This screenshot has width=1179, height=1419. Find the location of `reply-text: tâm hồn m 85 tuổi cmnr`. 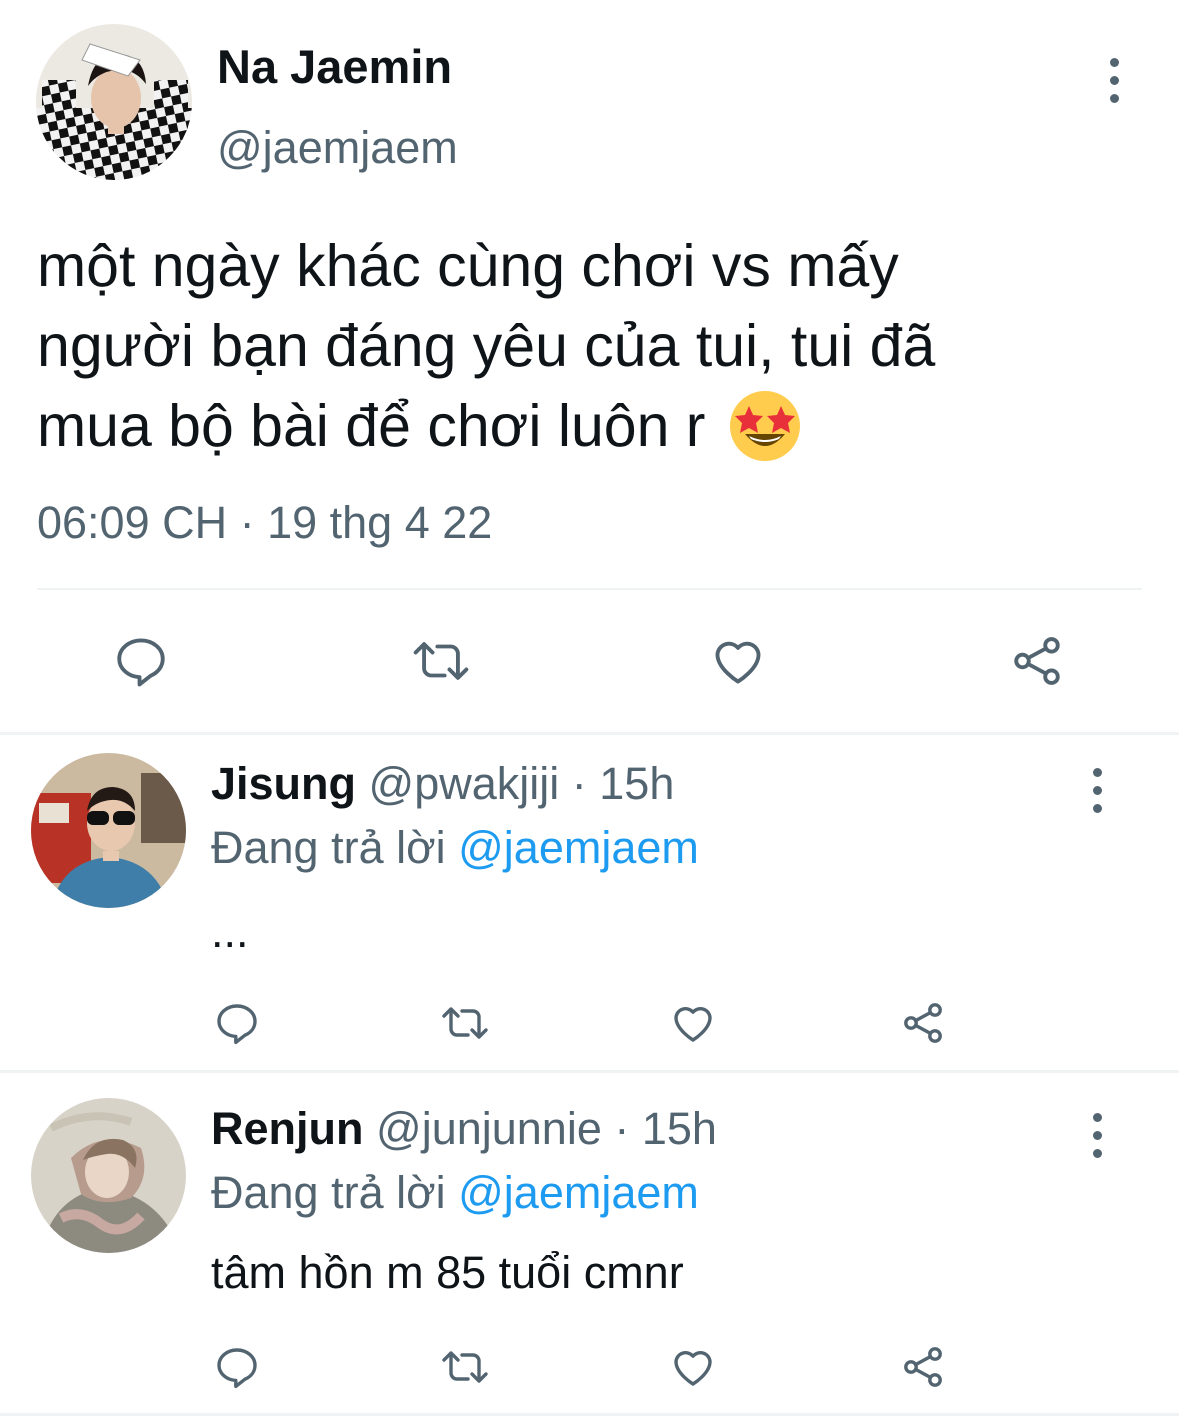

reply-text: tâm hồn m 85 tuổi cmnr is located at coordinates (447, 1272).